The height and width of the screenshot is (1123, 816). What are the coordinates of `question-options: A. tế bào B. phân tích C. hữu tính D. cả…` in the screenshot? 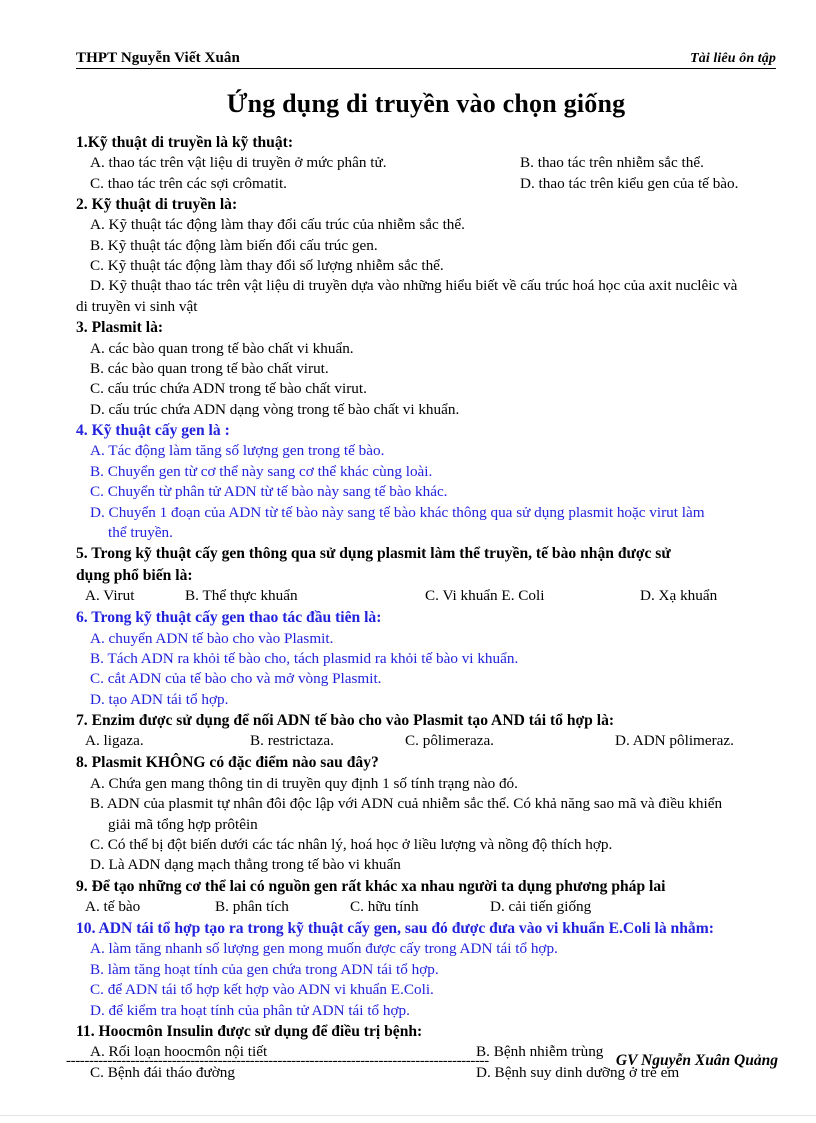 It's located at (426, 907).